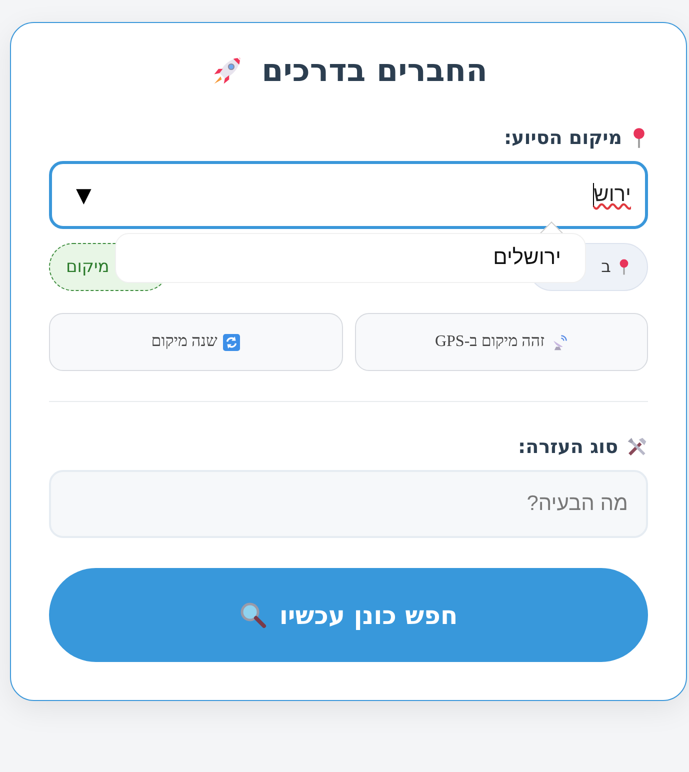 Image resolution: width=689 pixels, height=772 pixels. Describe the element at coordinates (568, 447) in the screenshot. I see `field-label: סוג העזרה:` at that location.